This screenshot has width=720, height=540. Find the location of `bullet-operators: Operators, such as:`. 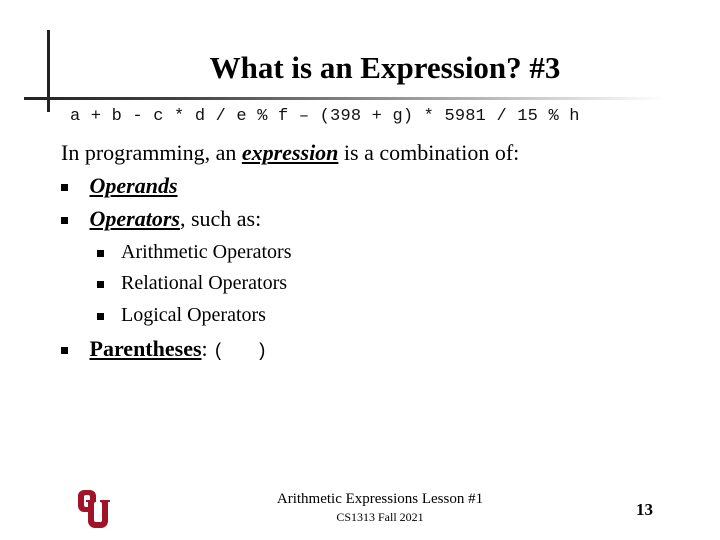

bullet-operators: Operators, such as: is located at coordinates (161, 219).